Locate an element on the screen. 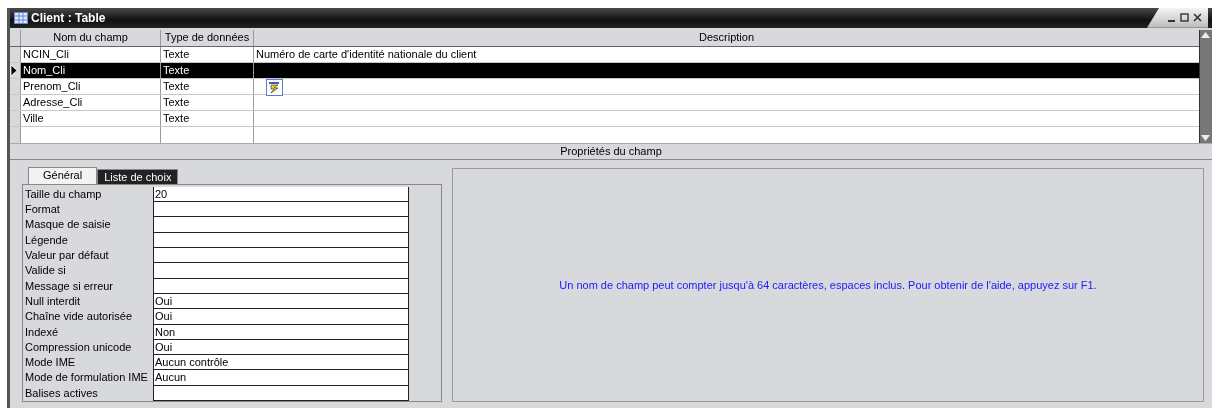  table-cell: Nom_Cli is located at coordinates (90, 70).